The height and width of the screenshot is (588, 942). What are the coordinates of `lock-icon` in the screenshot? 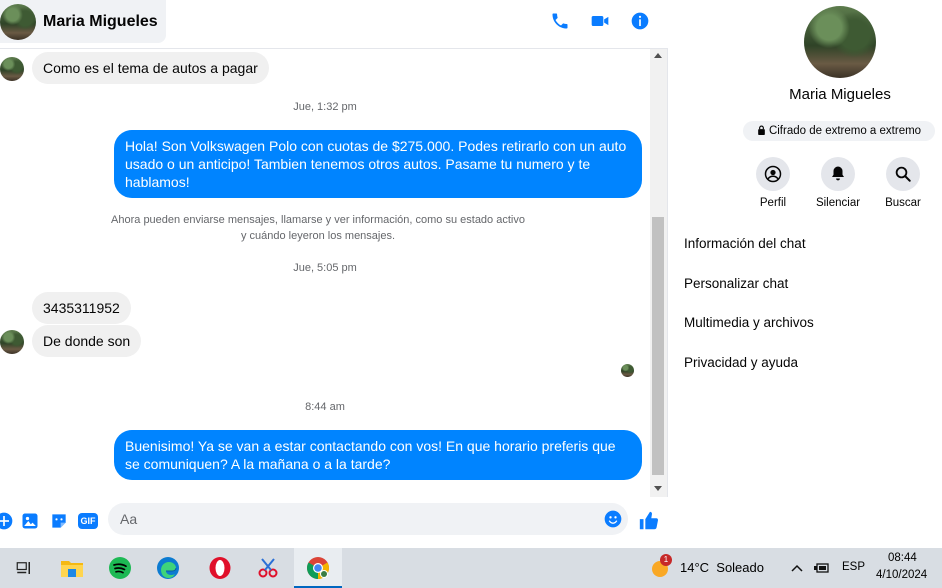 It's located at (761, 132).